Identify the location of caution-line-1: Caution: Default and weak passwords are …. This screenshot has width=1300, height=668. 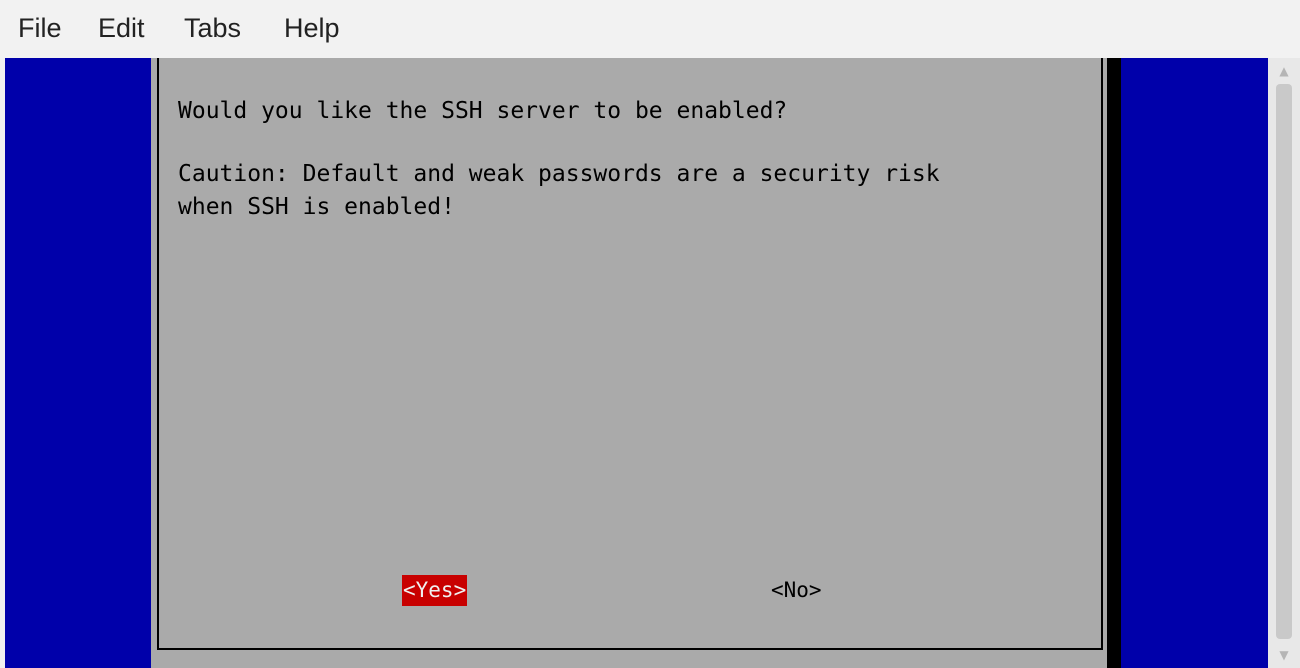
(559, 174).